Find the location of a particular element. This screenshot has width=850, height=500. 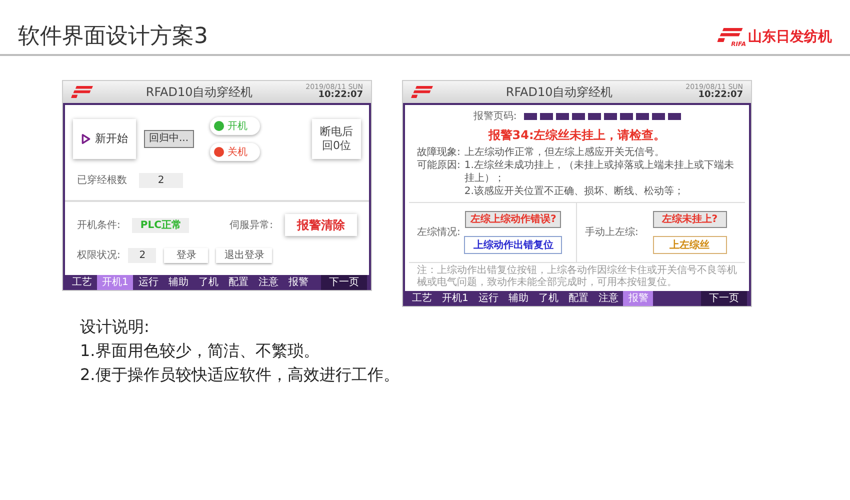

field-label: 已穿经根数 is located at coordinates (102, 181).